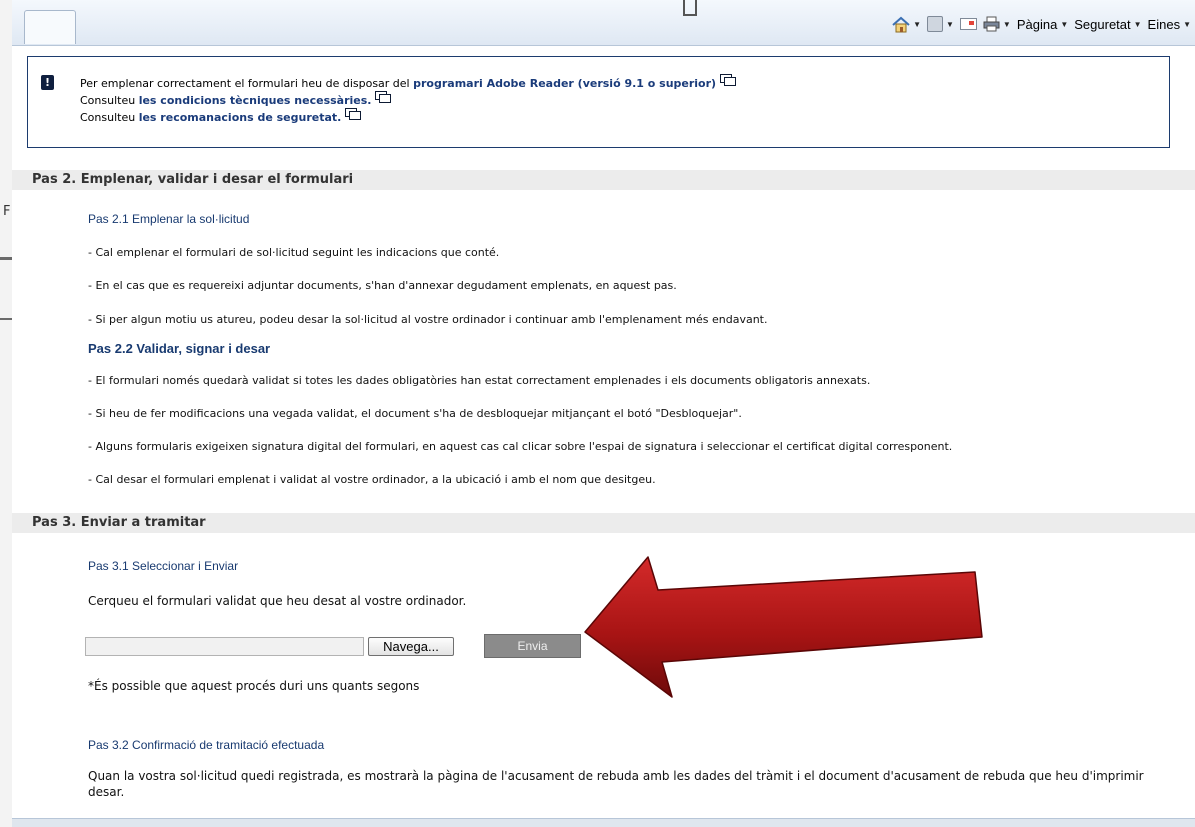 The height and width of the screenshot is (827, 1195). I want to click on mail-icon, so click(968, 24).